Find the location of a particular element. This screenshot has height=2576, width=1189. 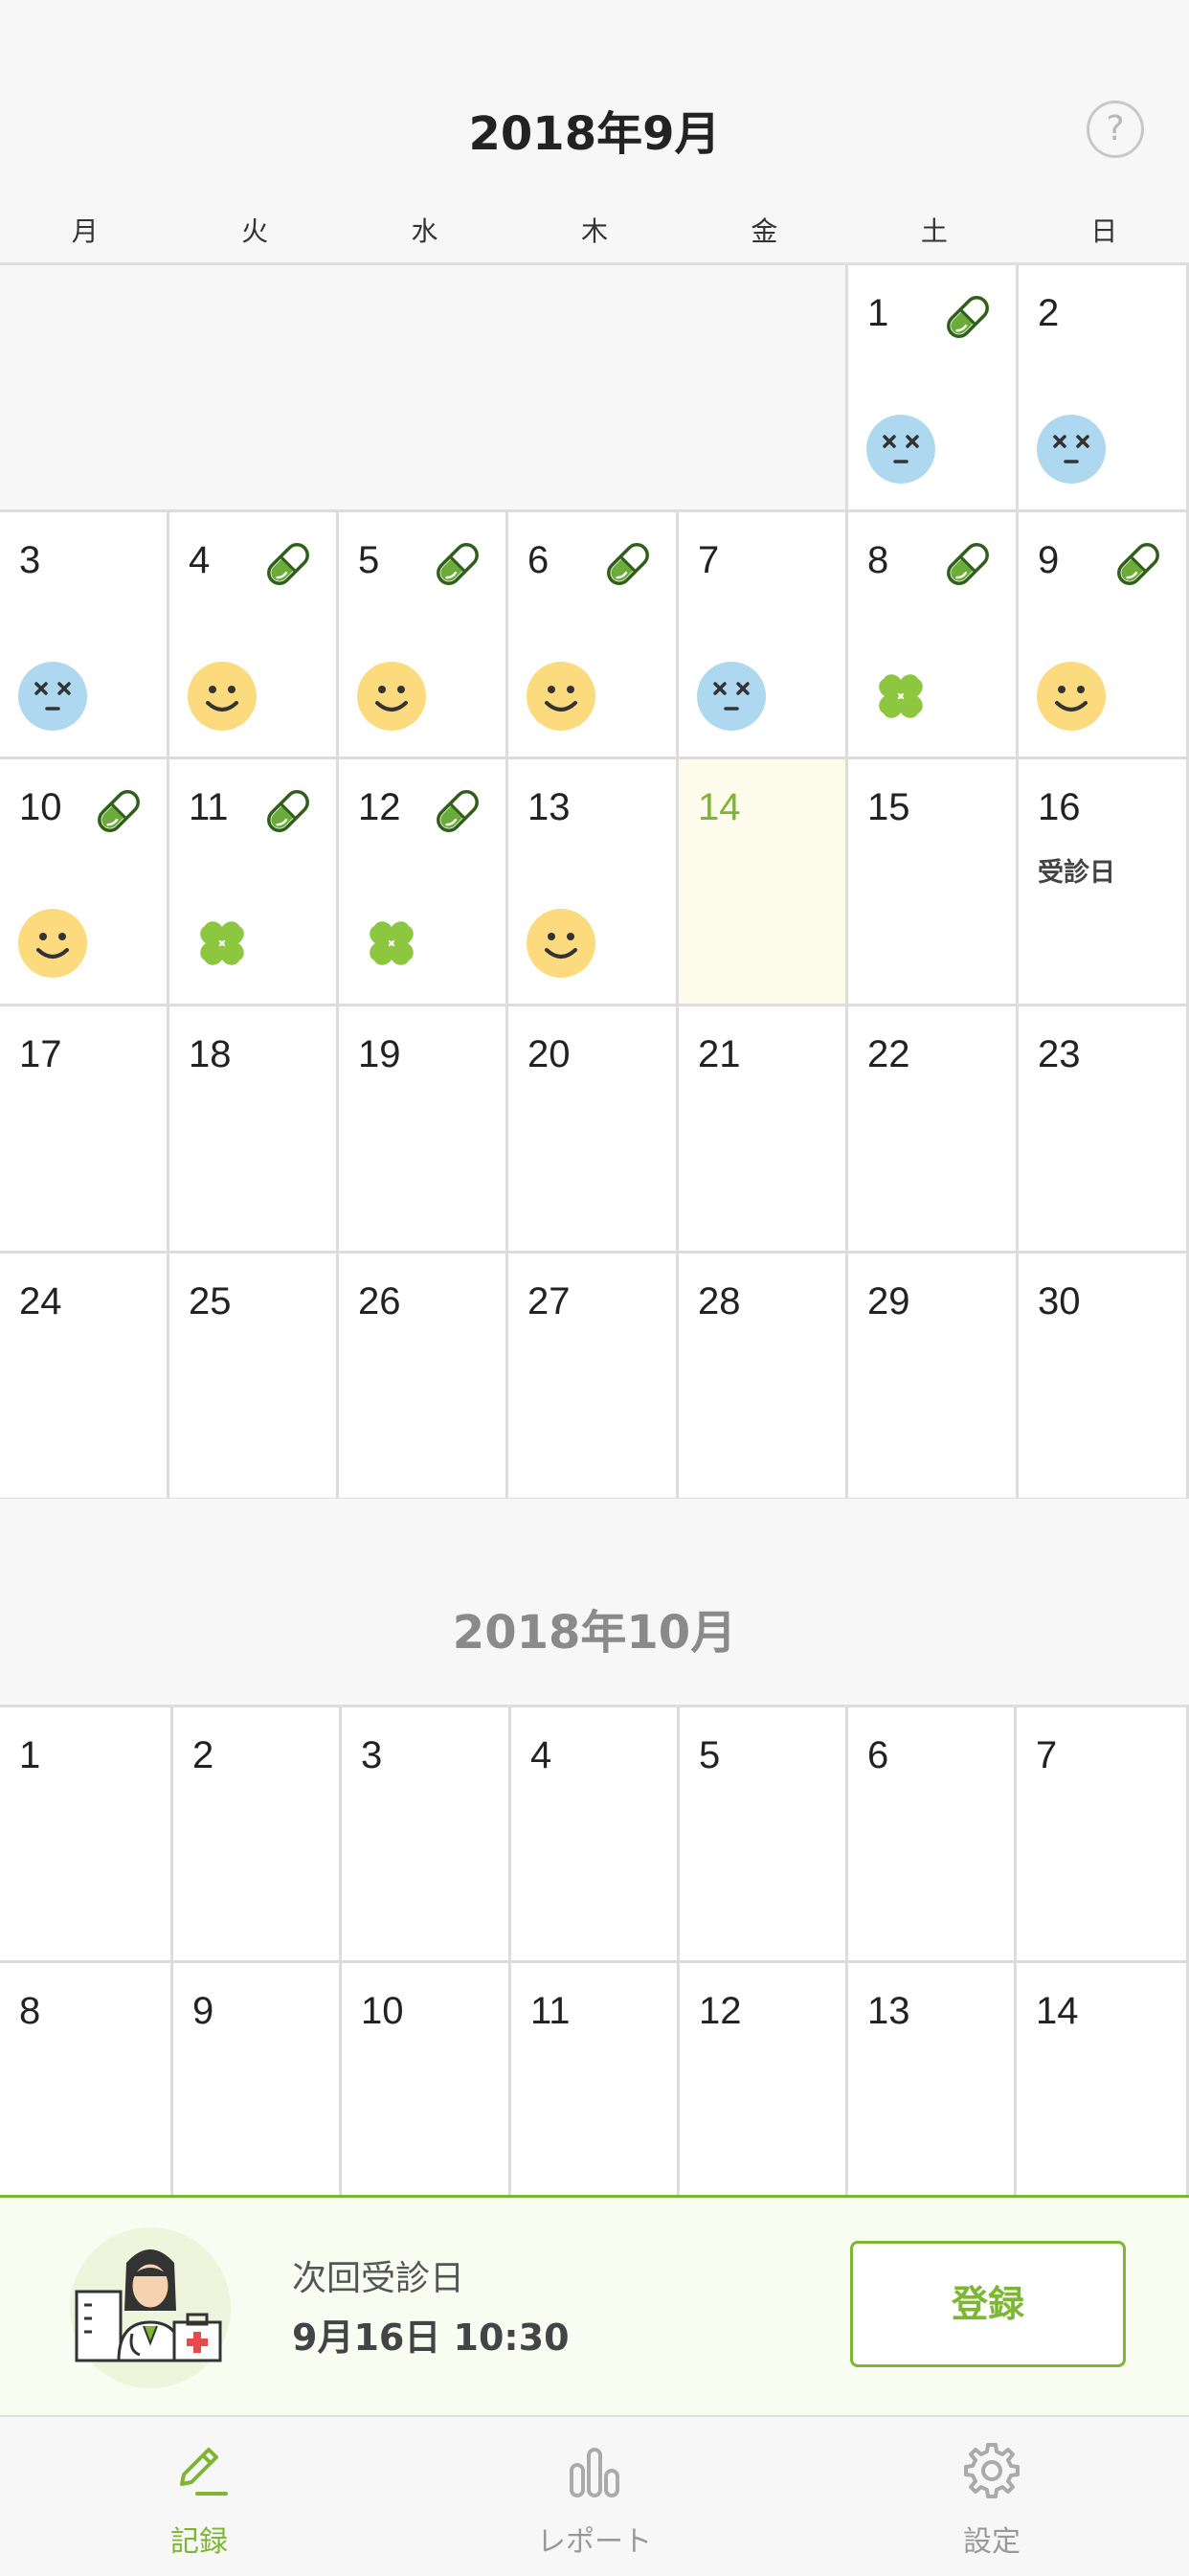

day-cell: 28 is located at coordinates (763, 1377).